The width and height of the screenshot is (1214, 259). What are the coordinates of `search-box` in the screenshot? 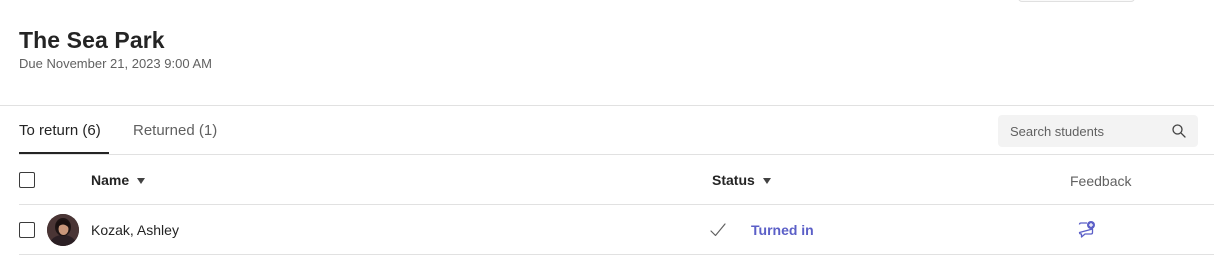 It's located at (1098, 131).